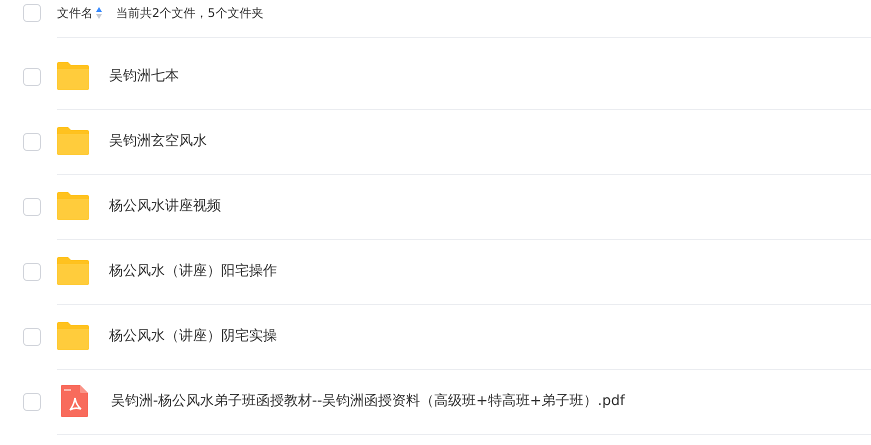 The image size is (871, 445). What do you see at coordinates (144, 76) in the screenshot?
I see `file-name: 吴钧洲七本` at bounding box center [144, 76].